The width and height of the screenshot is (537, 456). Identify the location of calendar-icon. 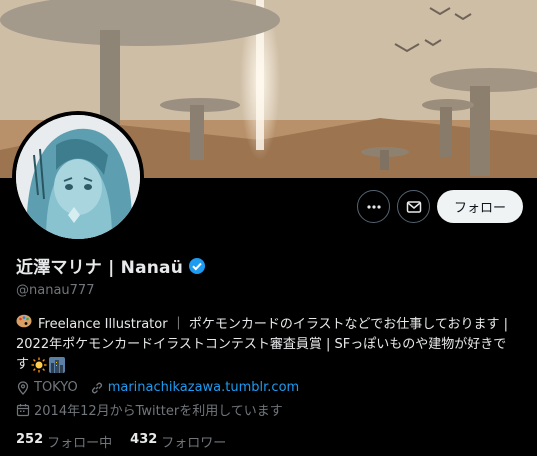
(23, 409).